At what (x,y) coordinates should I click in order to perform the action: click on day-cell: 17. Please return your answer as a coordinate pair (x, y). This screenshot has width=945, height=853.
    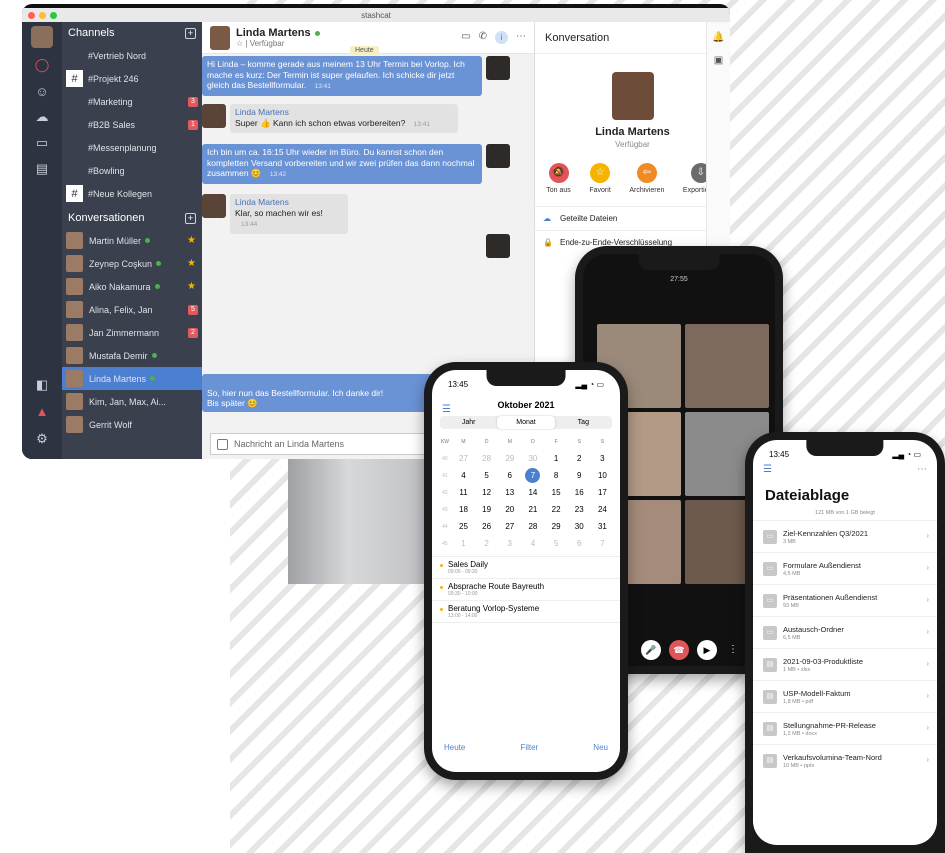
    Looking at the image, I should click on (602, 492).